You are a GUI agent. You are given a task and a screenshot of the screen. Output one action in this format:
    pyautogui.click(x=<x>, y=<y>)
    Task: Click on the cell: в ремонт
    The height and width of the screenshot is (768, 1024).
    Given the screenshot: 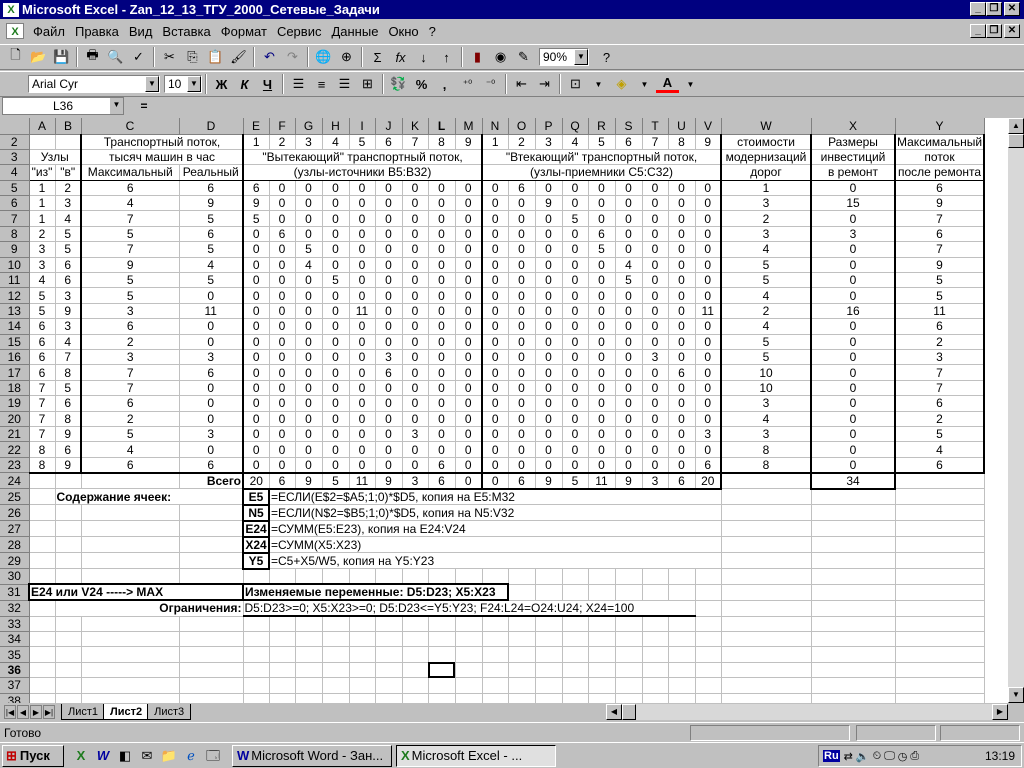 What is the action you would take?
    pyautogui.click(x=853, y=172)
    